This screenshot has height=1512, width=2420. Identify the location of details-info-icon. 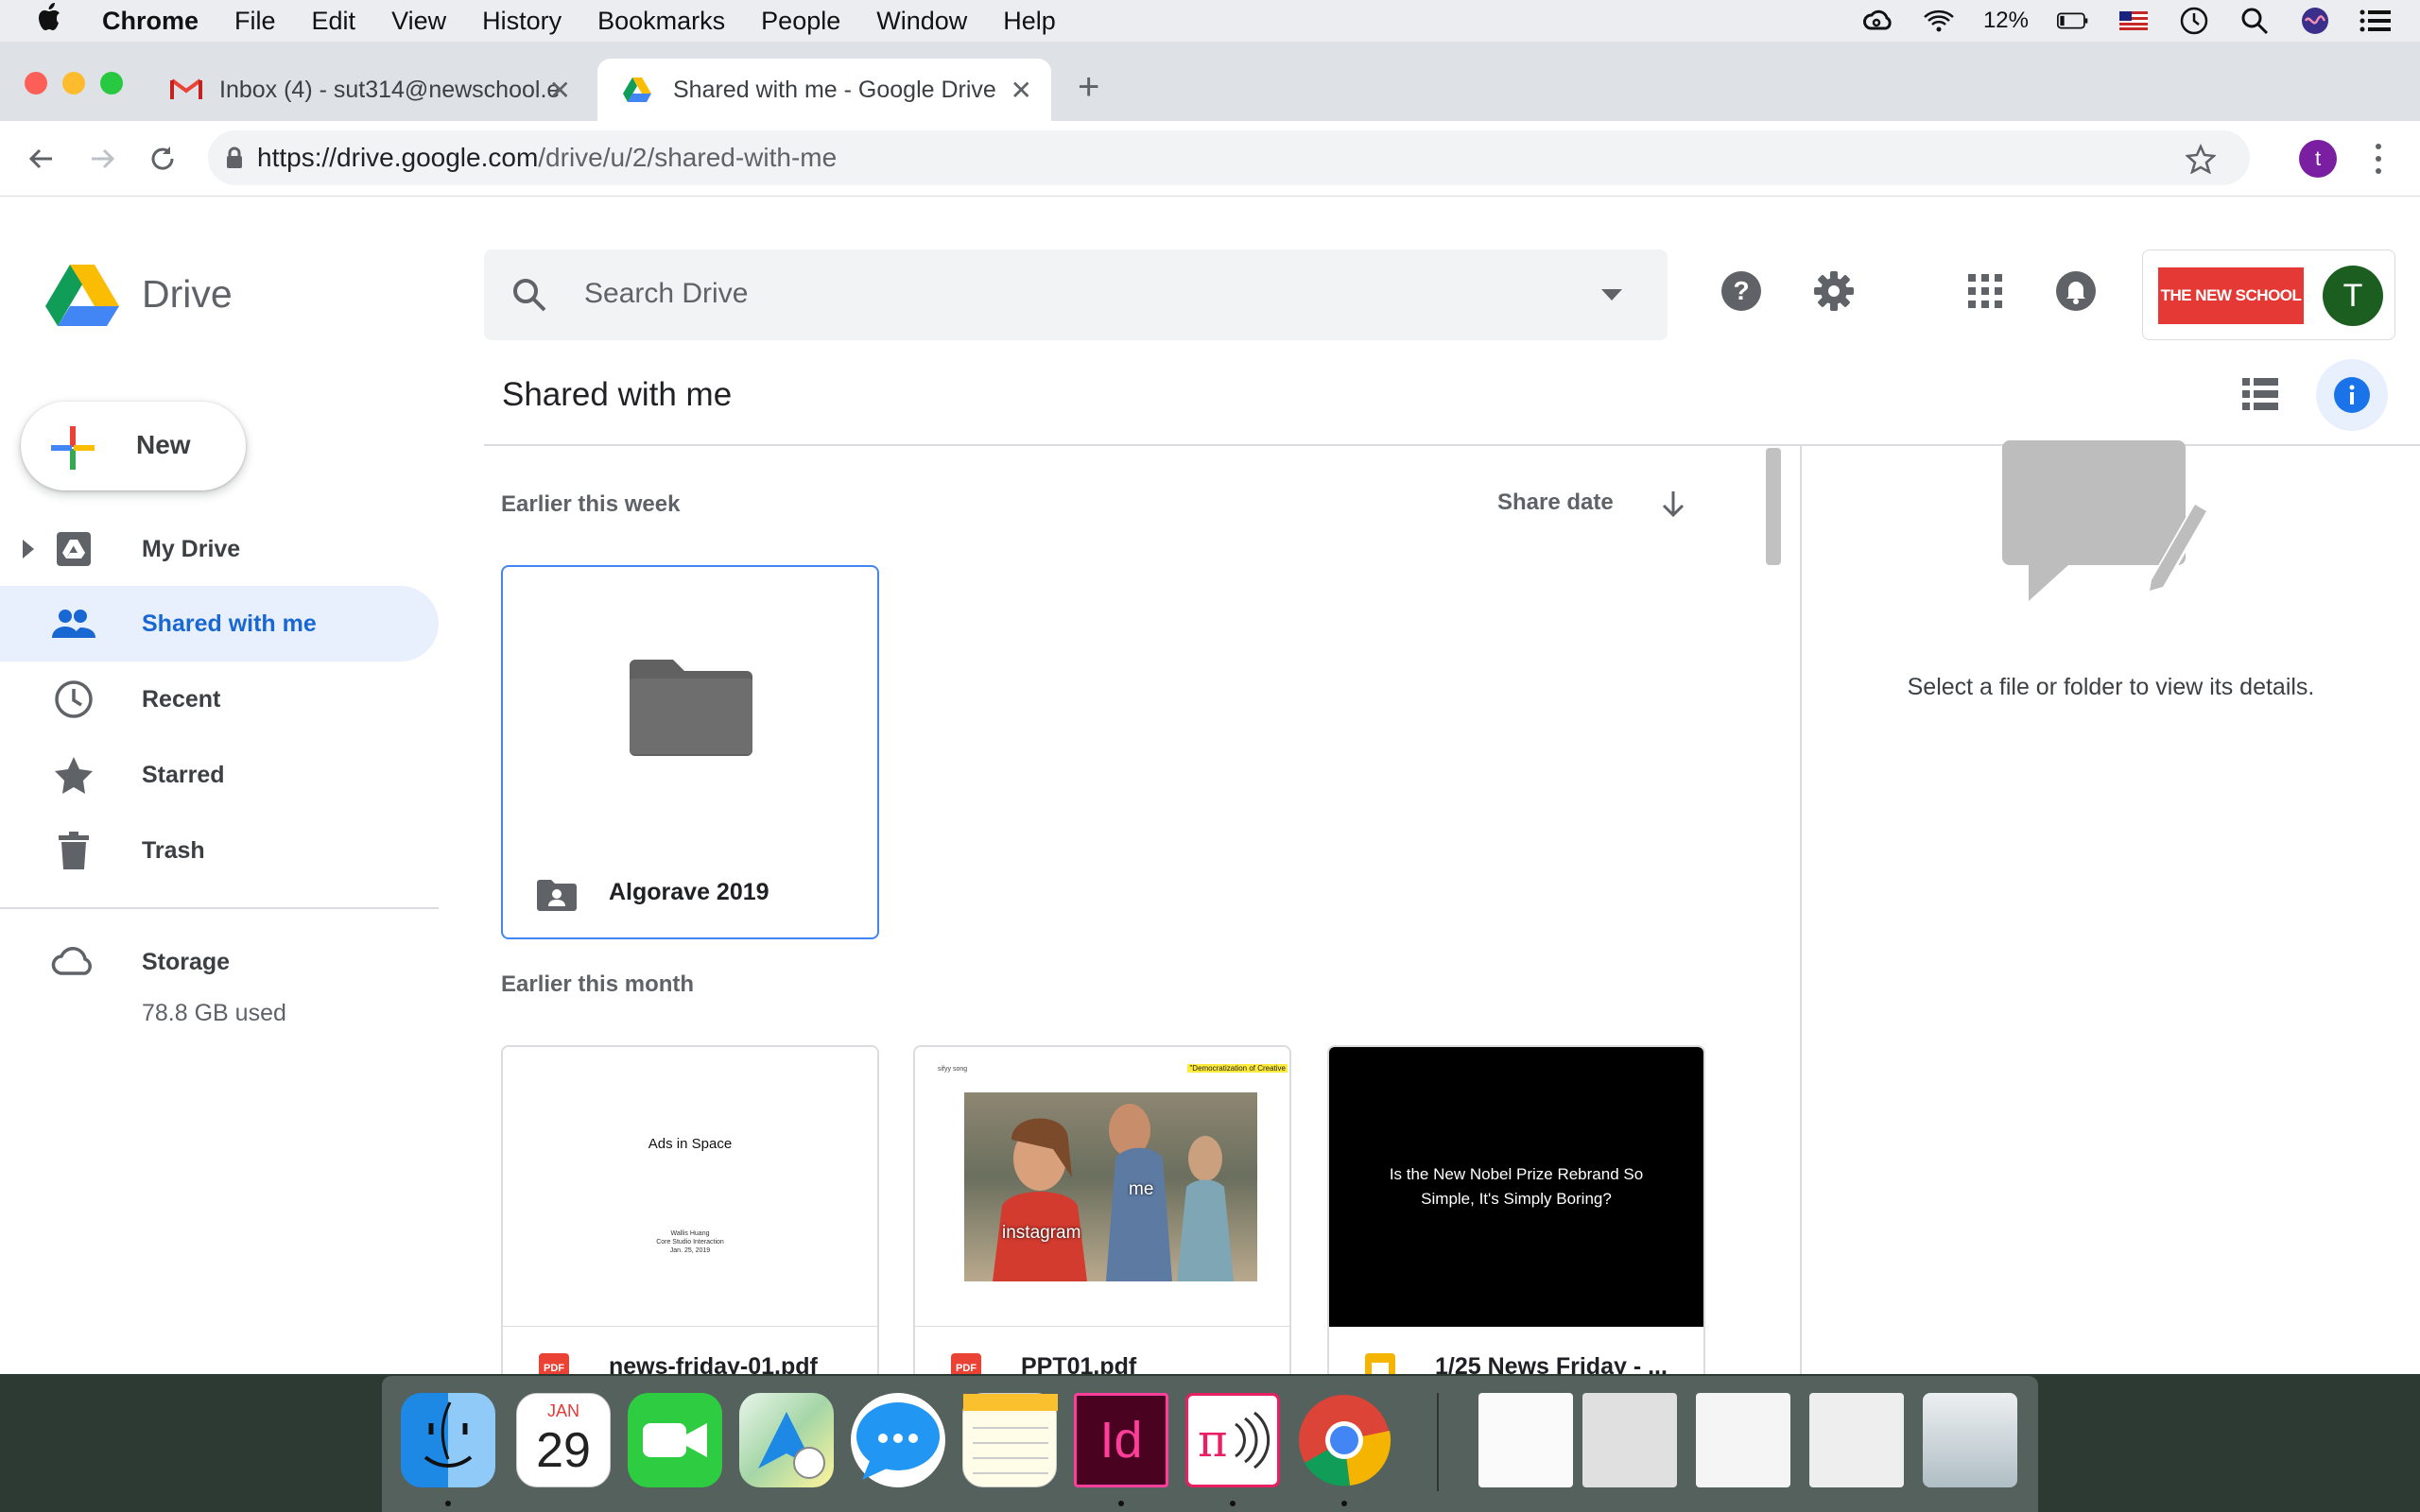
(2352, 395).